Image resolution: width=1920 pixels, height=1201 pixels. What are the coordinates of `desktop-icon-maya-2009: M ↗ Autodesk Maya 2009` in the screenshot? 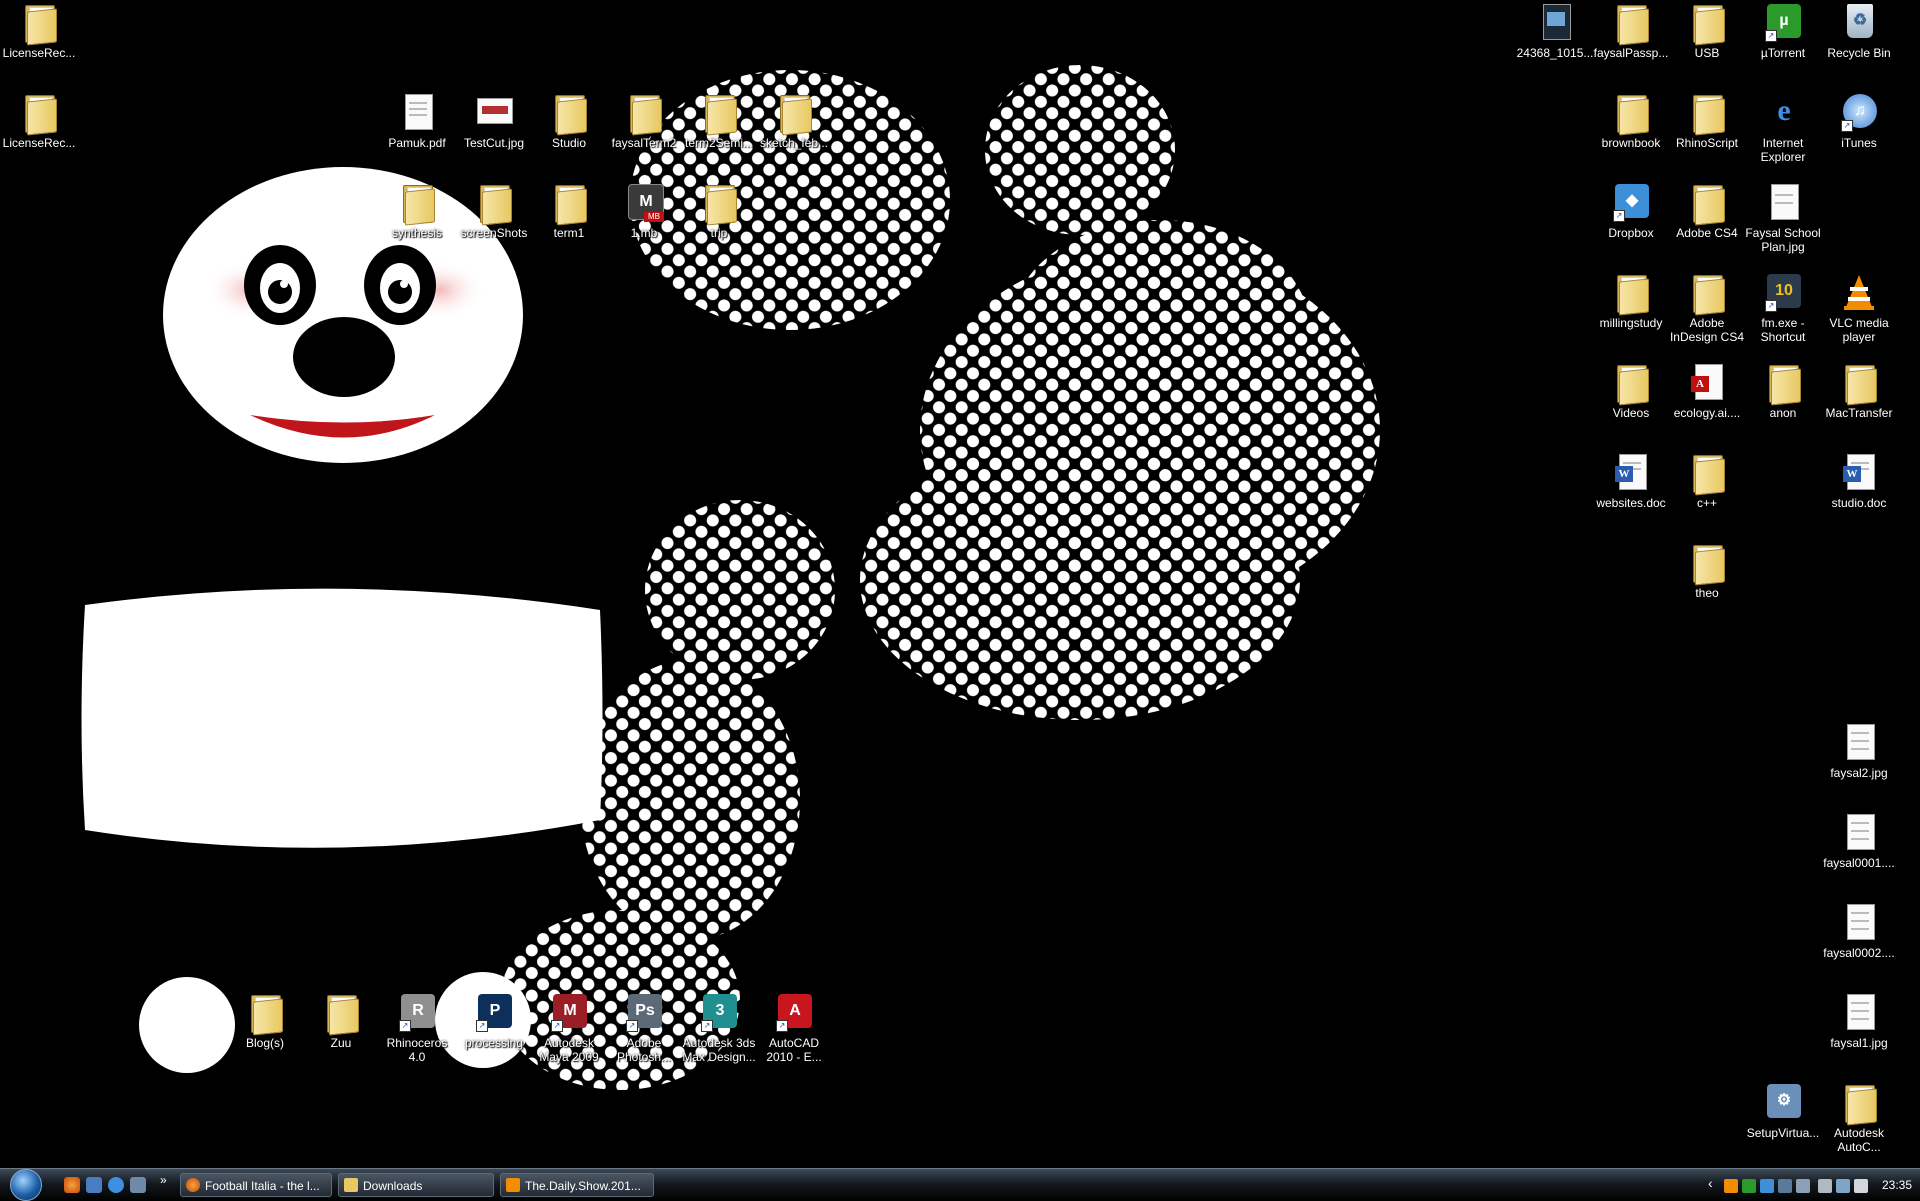 It's located at (569, 1028).